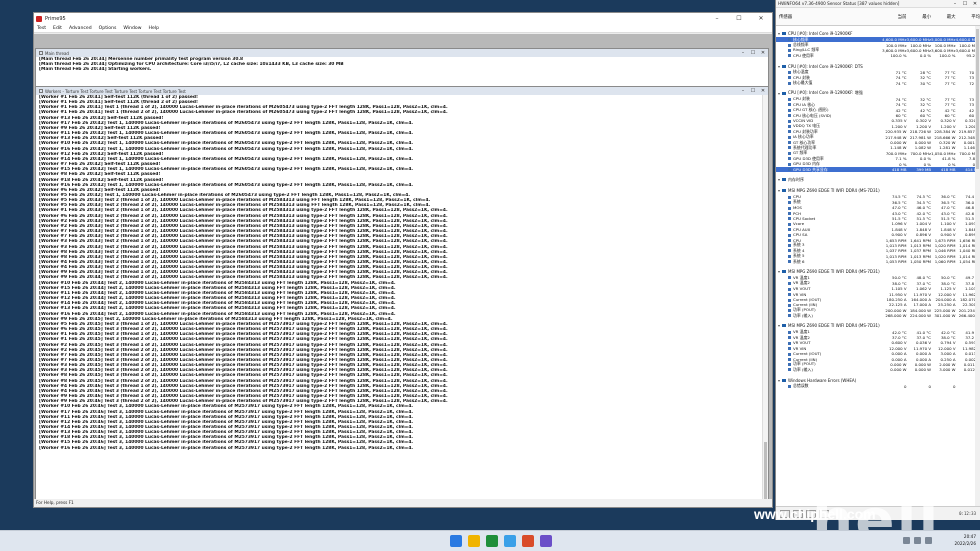 This screenshot has width=980, height=551. I want to click on column-header: 最大, so click(943, 17).